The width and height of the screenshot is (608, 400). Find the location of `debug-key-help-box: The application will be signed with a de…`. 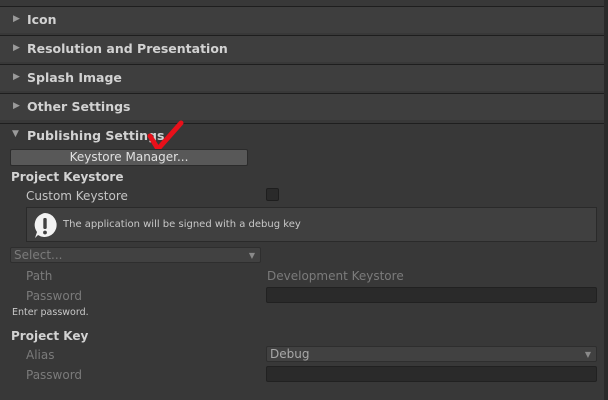

debug-key-help-box: The application will be signed with a de… is located at coordinates (311, 224).